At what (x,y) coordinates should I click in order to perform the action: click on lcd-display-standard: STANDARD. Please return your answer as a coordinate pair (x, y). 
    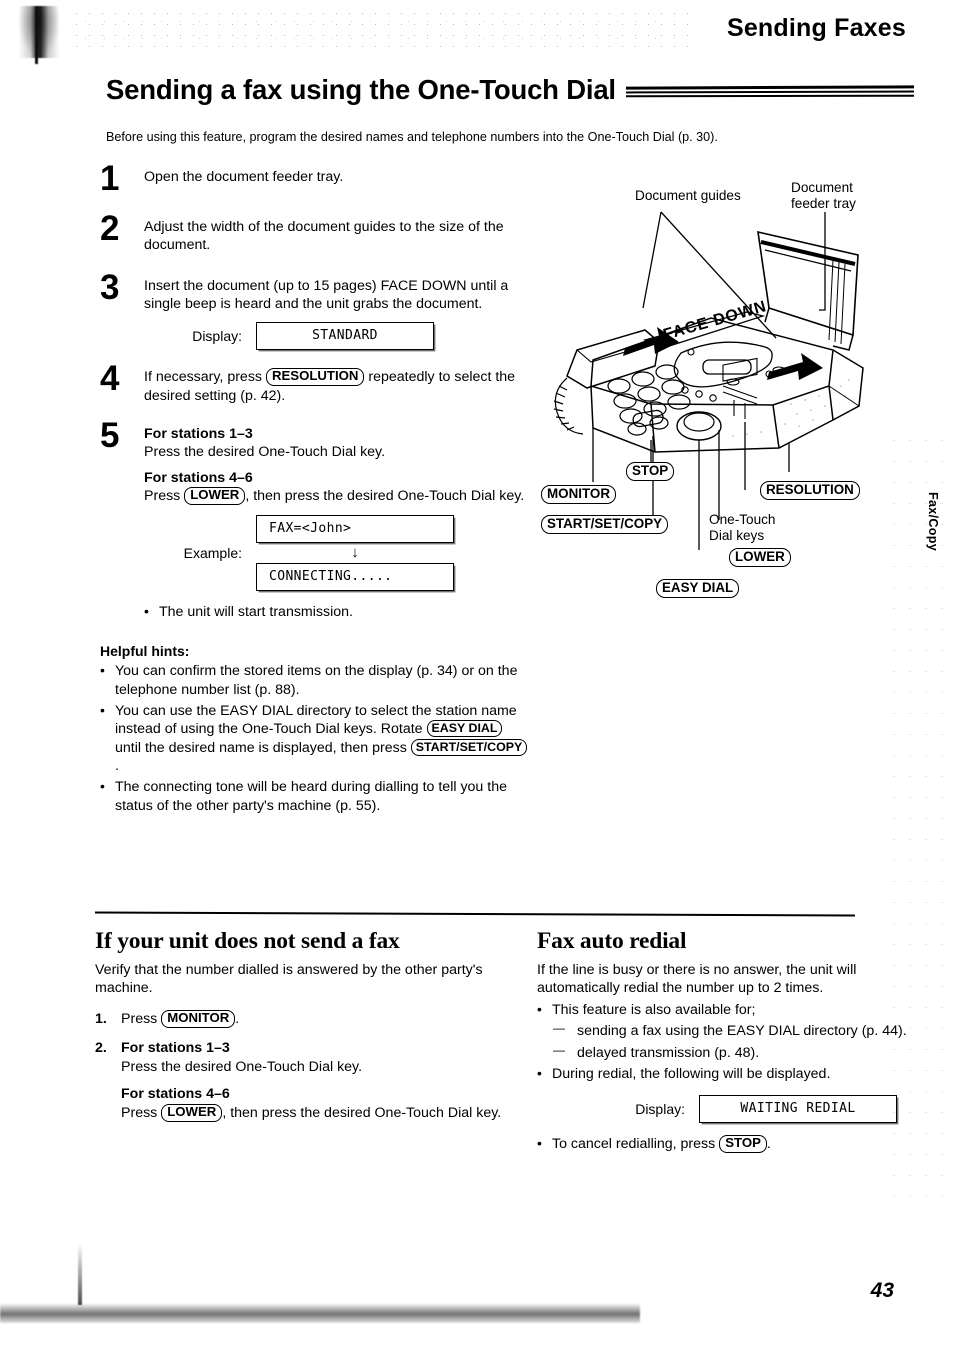
    Looking at the image, I should click on (345, 336).